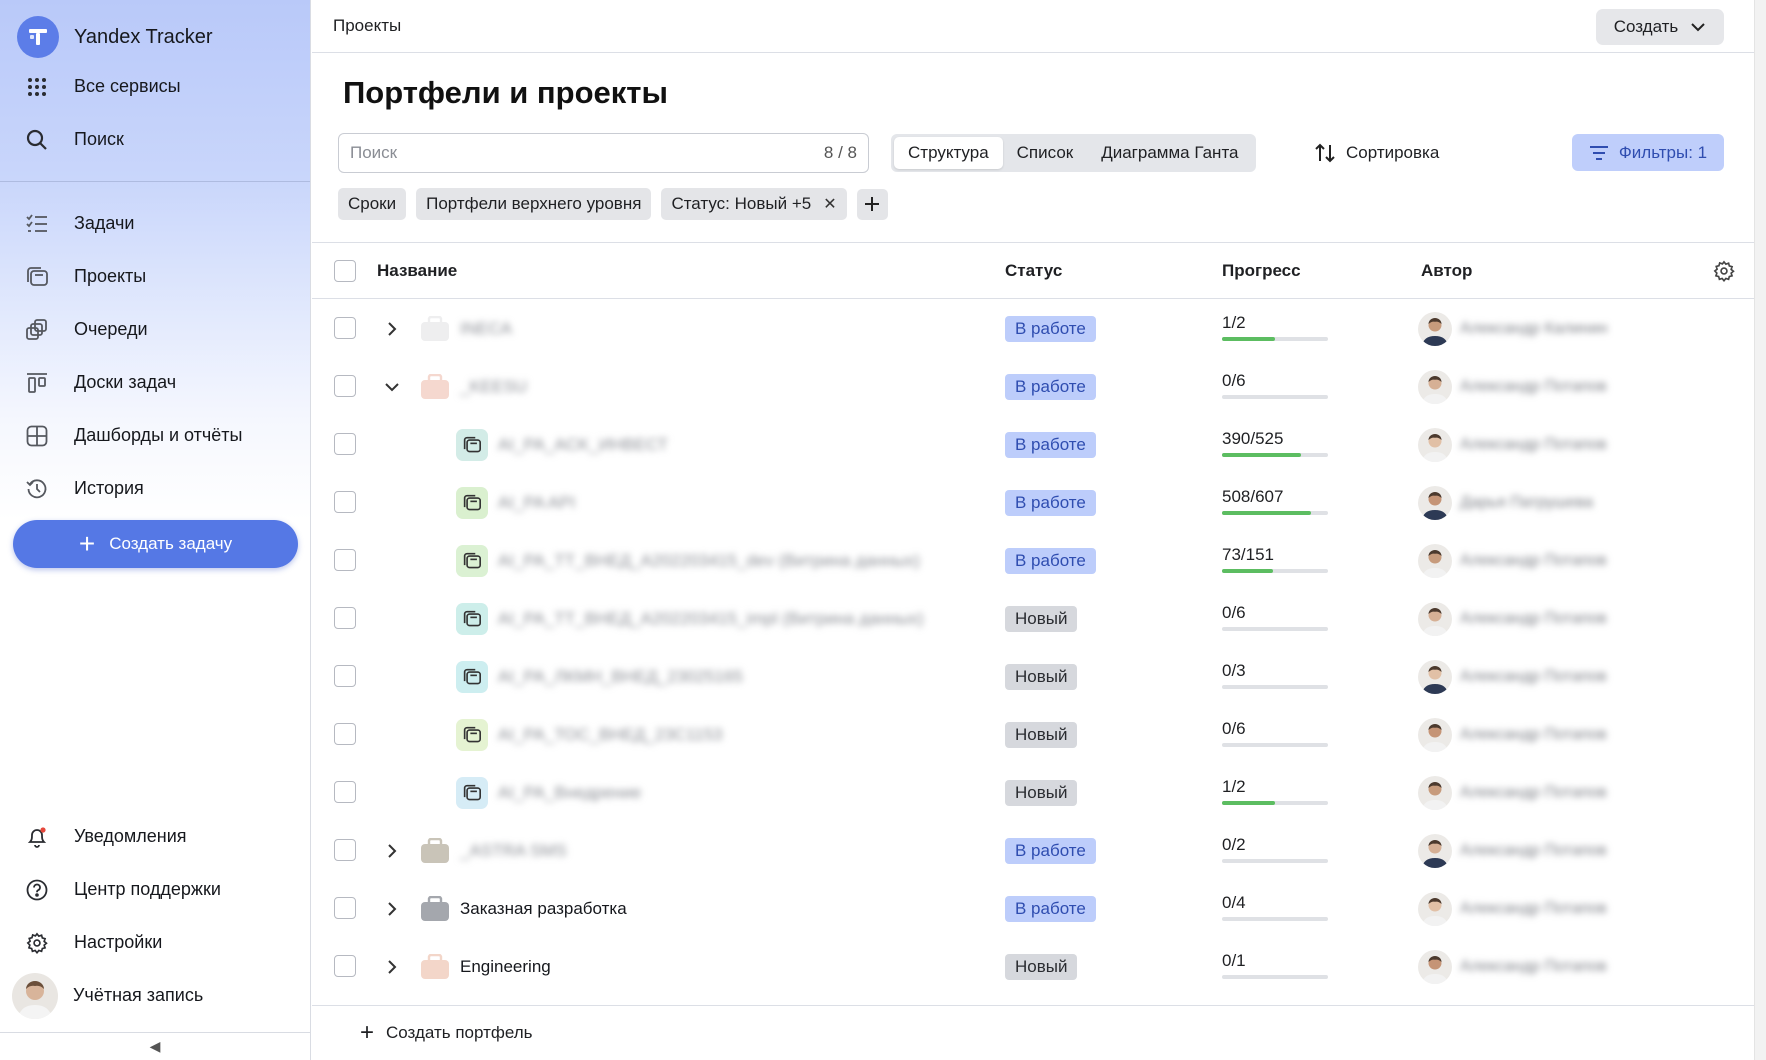 This screenshot has height=1060, width=1766. Describe the element at coordinates (1724, 271) in the screenshot. I see `table-settings-icon` at that location.